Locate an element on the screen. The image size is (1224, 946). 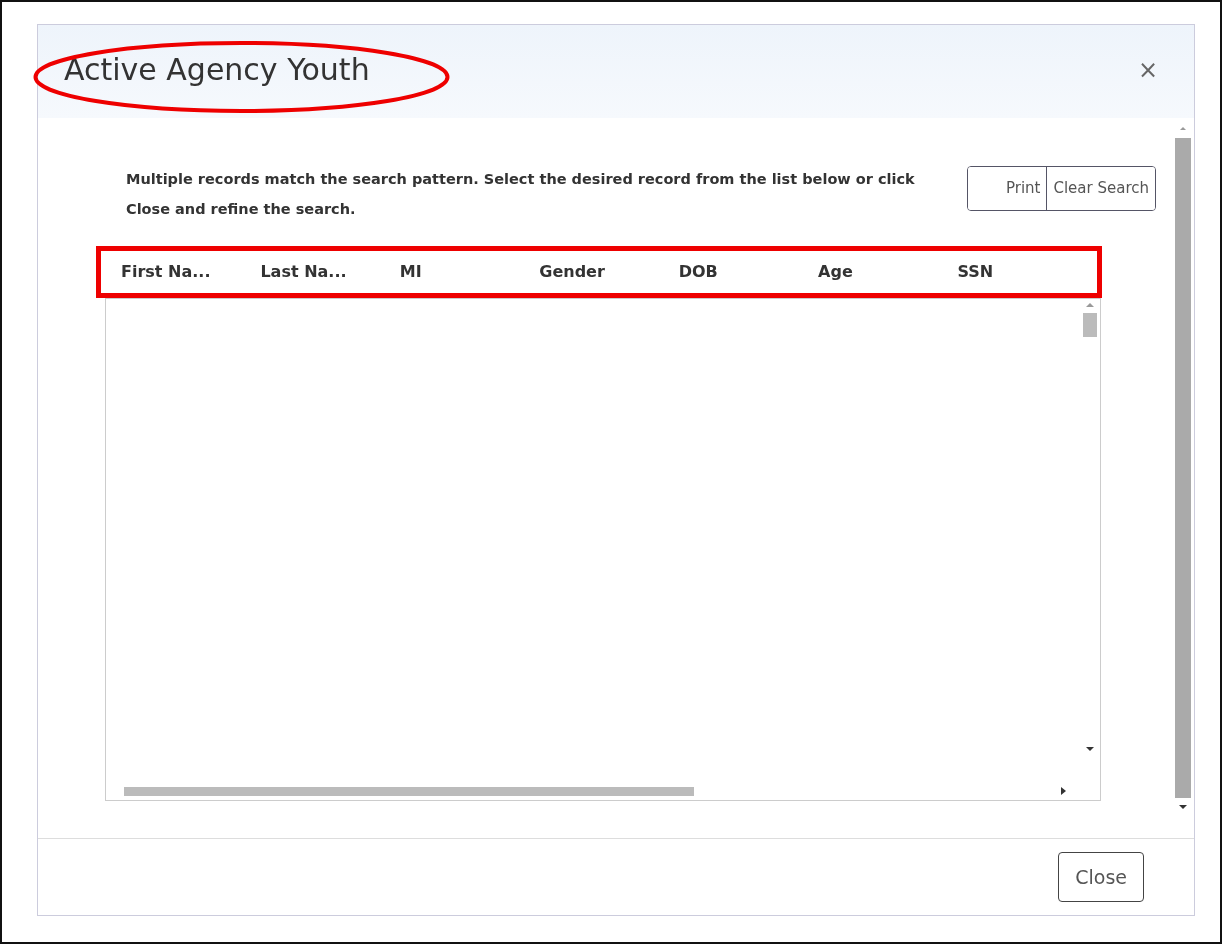
column-header: Age is located at coordinates (888, 272).